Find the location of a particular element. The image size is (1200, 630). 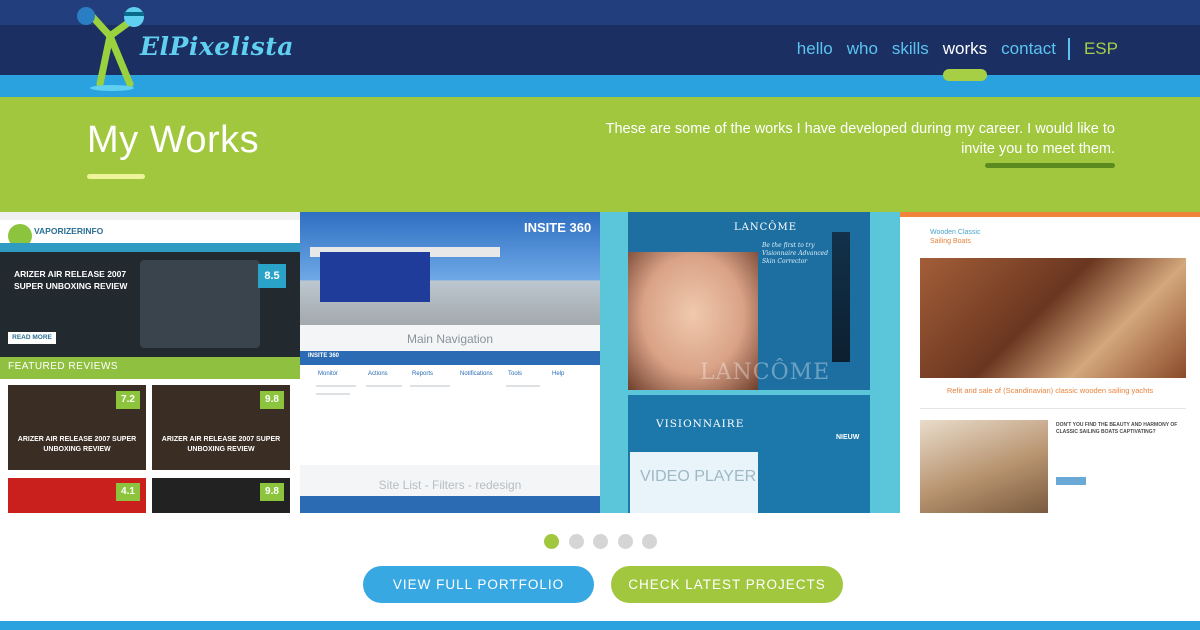

vaporizer-feature-image is located at coordinates (200, 304).